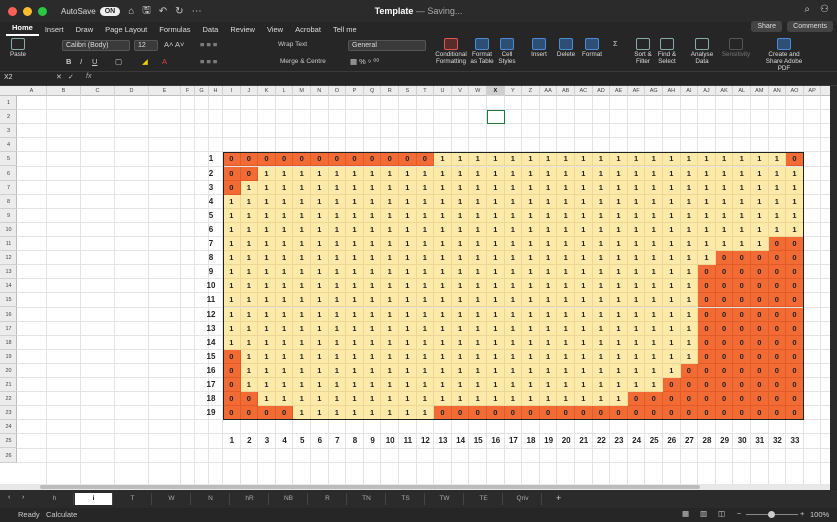 This screenshot has height=522, width=837. I want to click on column-header-F: F, so click(188, 91).